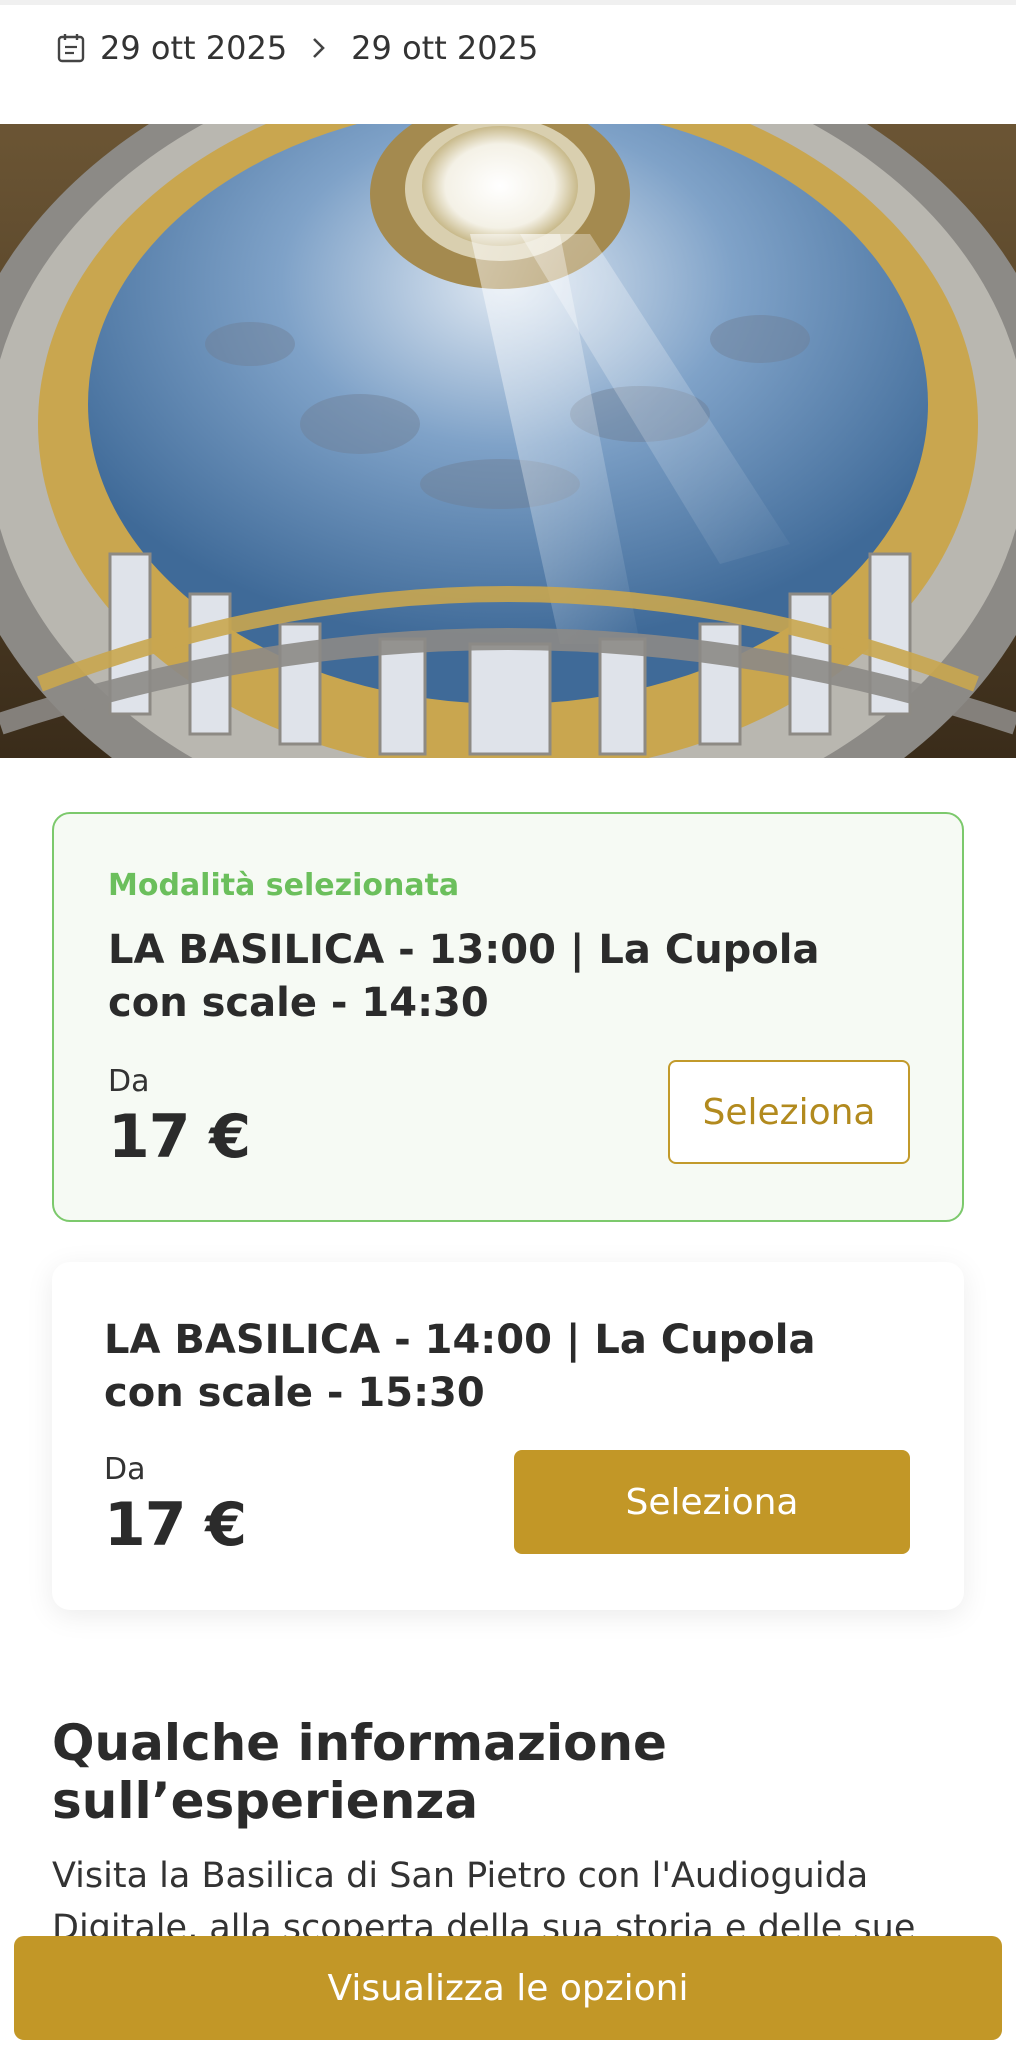 Image resolution: width=1016 pixels, height=2048 pixels. What do you see at coordinates (712, 1502) in the screenshot?
I see `select-button: Seleziona` at bounding box center [712, 1502].